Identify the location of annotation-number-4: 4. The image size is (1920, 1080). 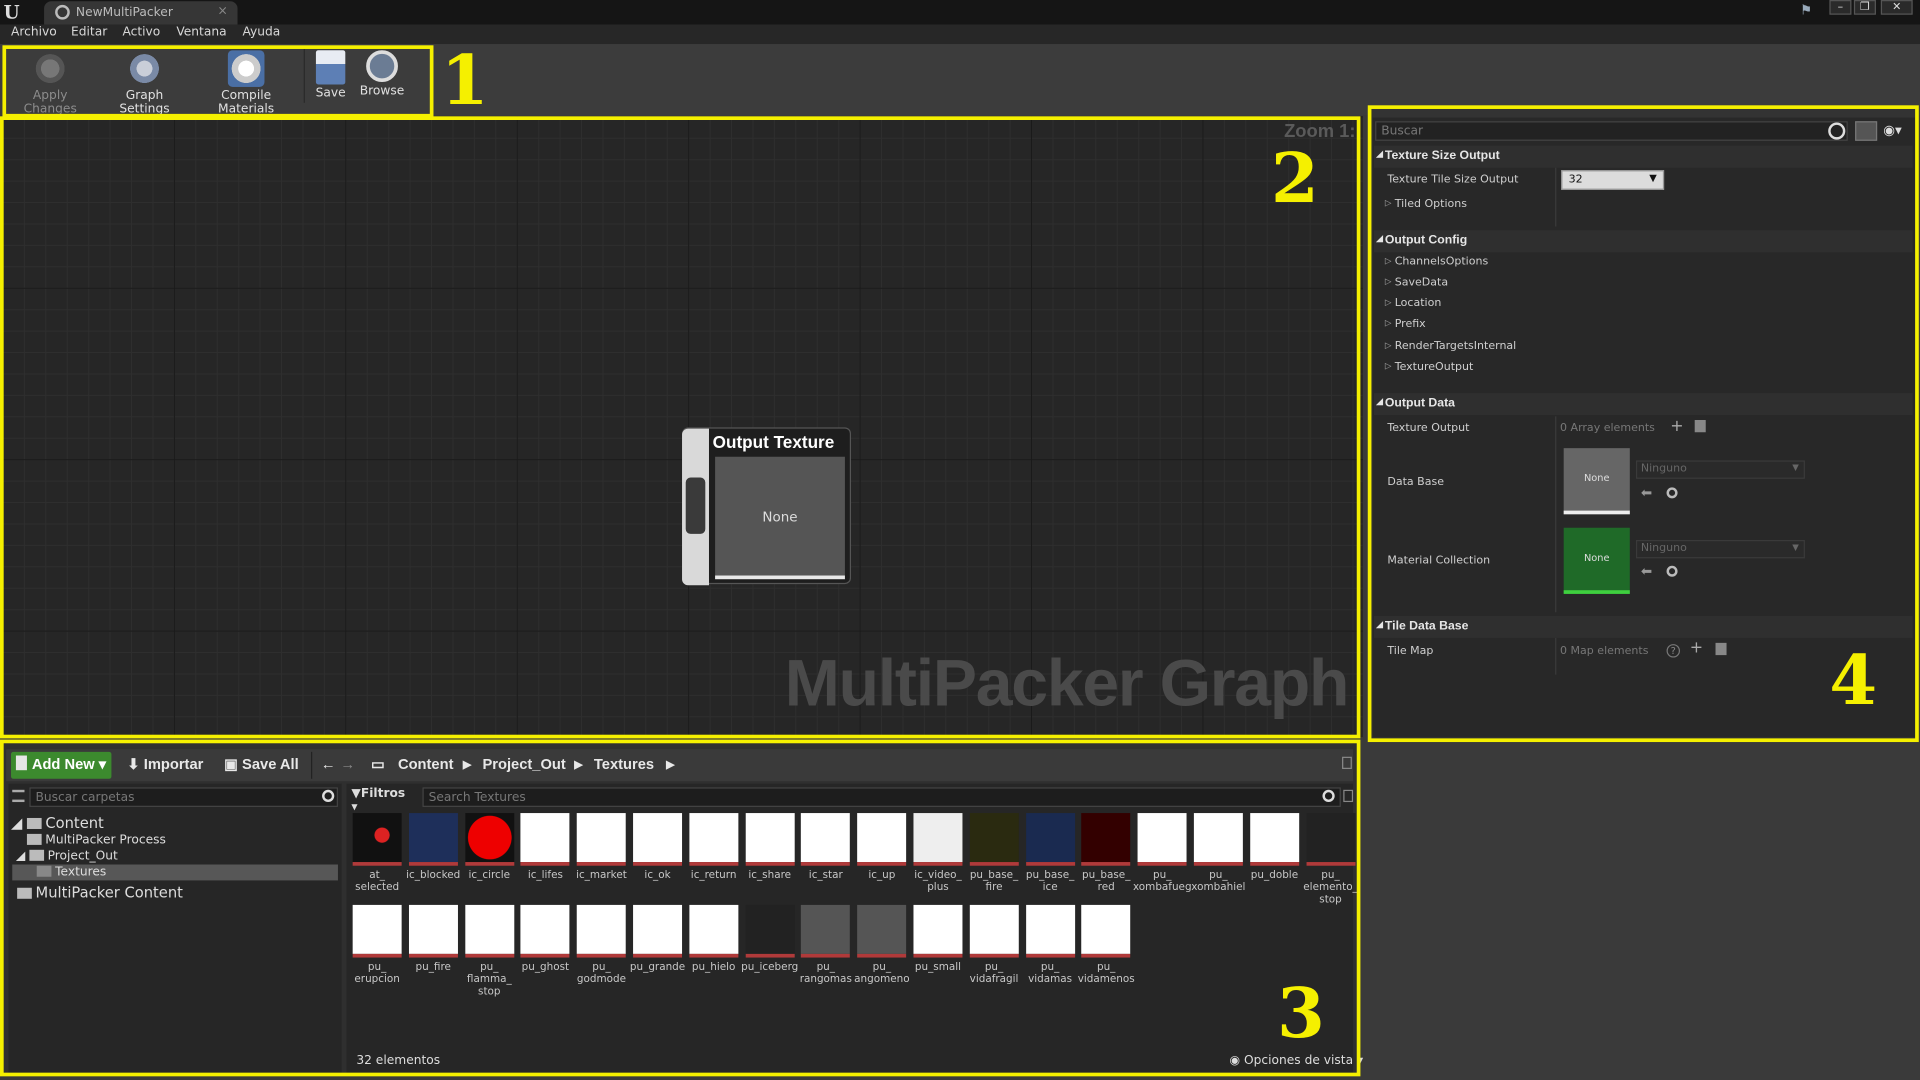
(1853, 681).